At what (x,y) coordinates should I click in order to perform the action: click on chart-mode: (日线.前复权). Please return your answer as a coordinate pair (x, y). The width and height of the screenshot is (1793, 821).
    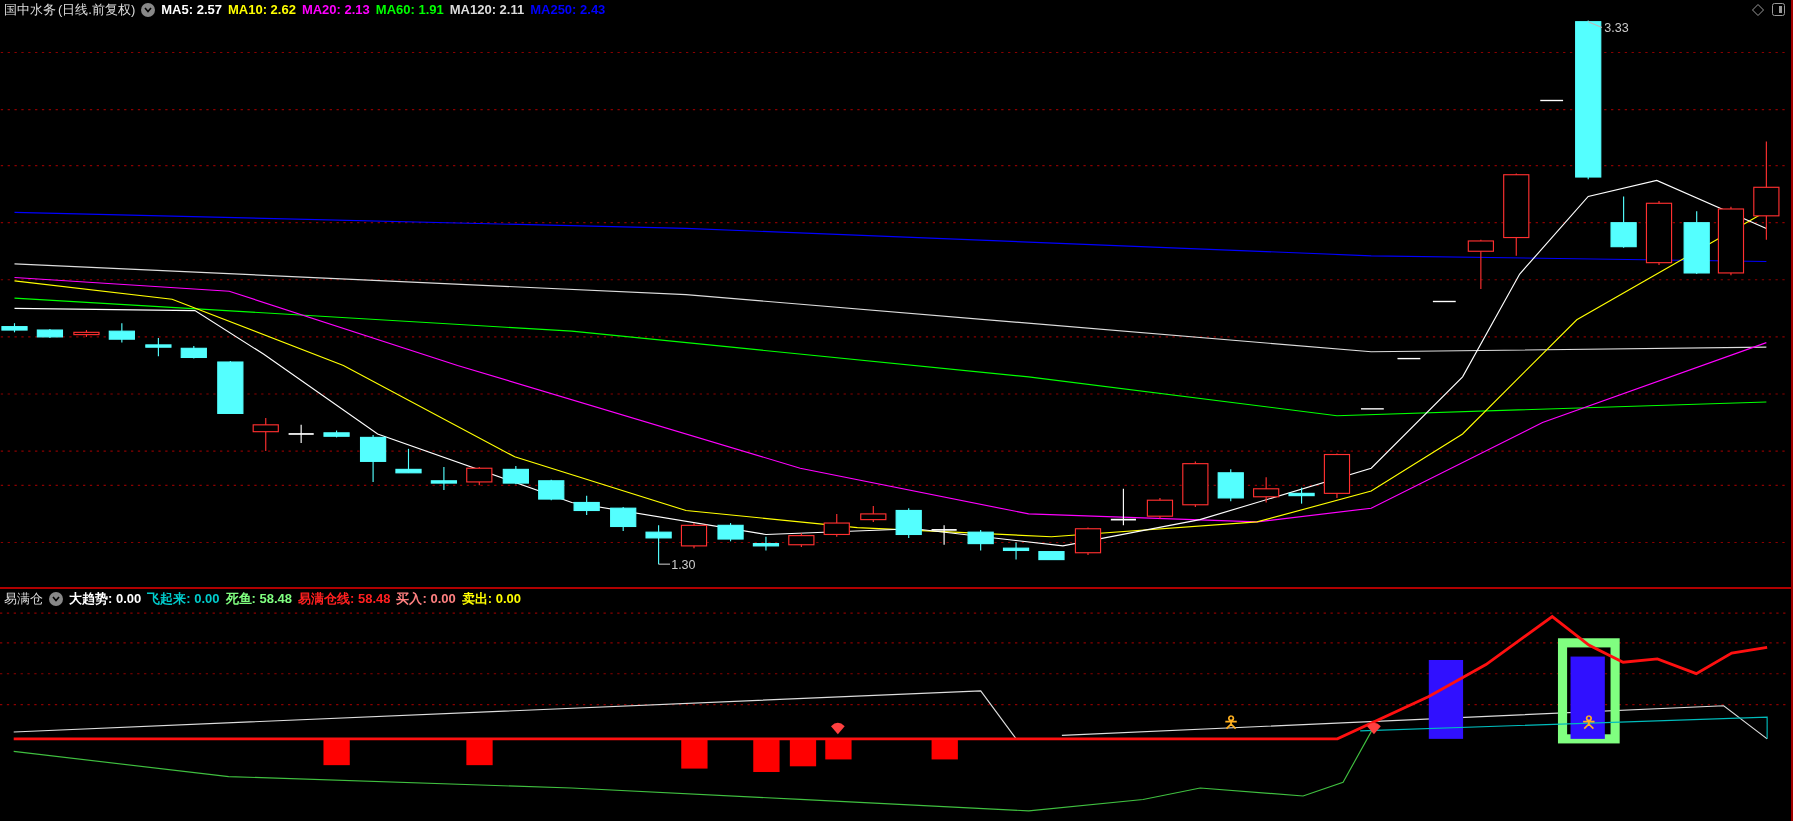
    Looking at the image, I should click on (97, 10).